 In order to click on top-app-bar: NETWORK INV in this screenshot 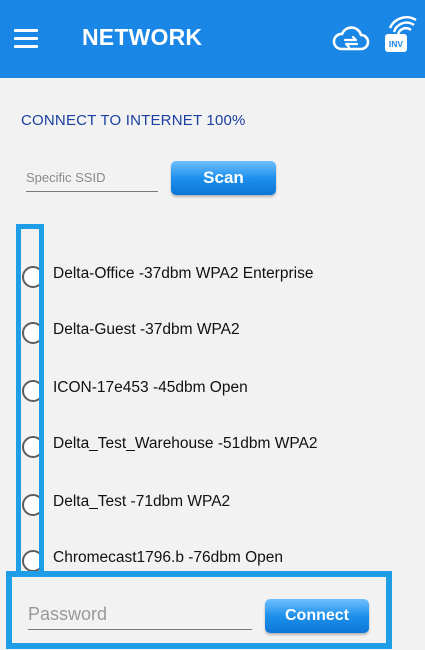, I will do `click(212, 39)`.